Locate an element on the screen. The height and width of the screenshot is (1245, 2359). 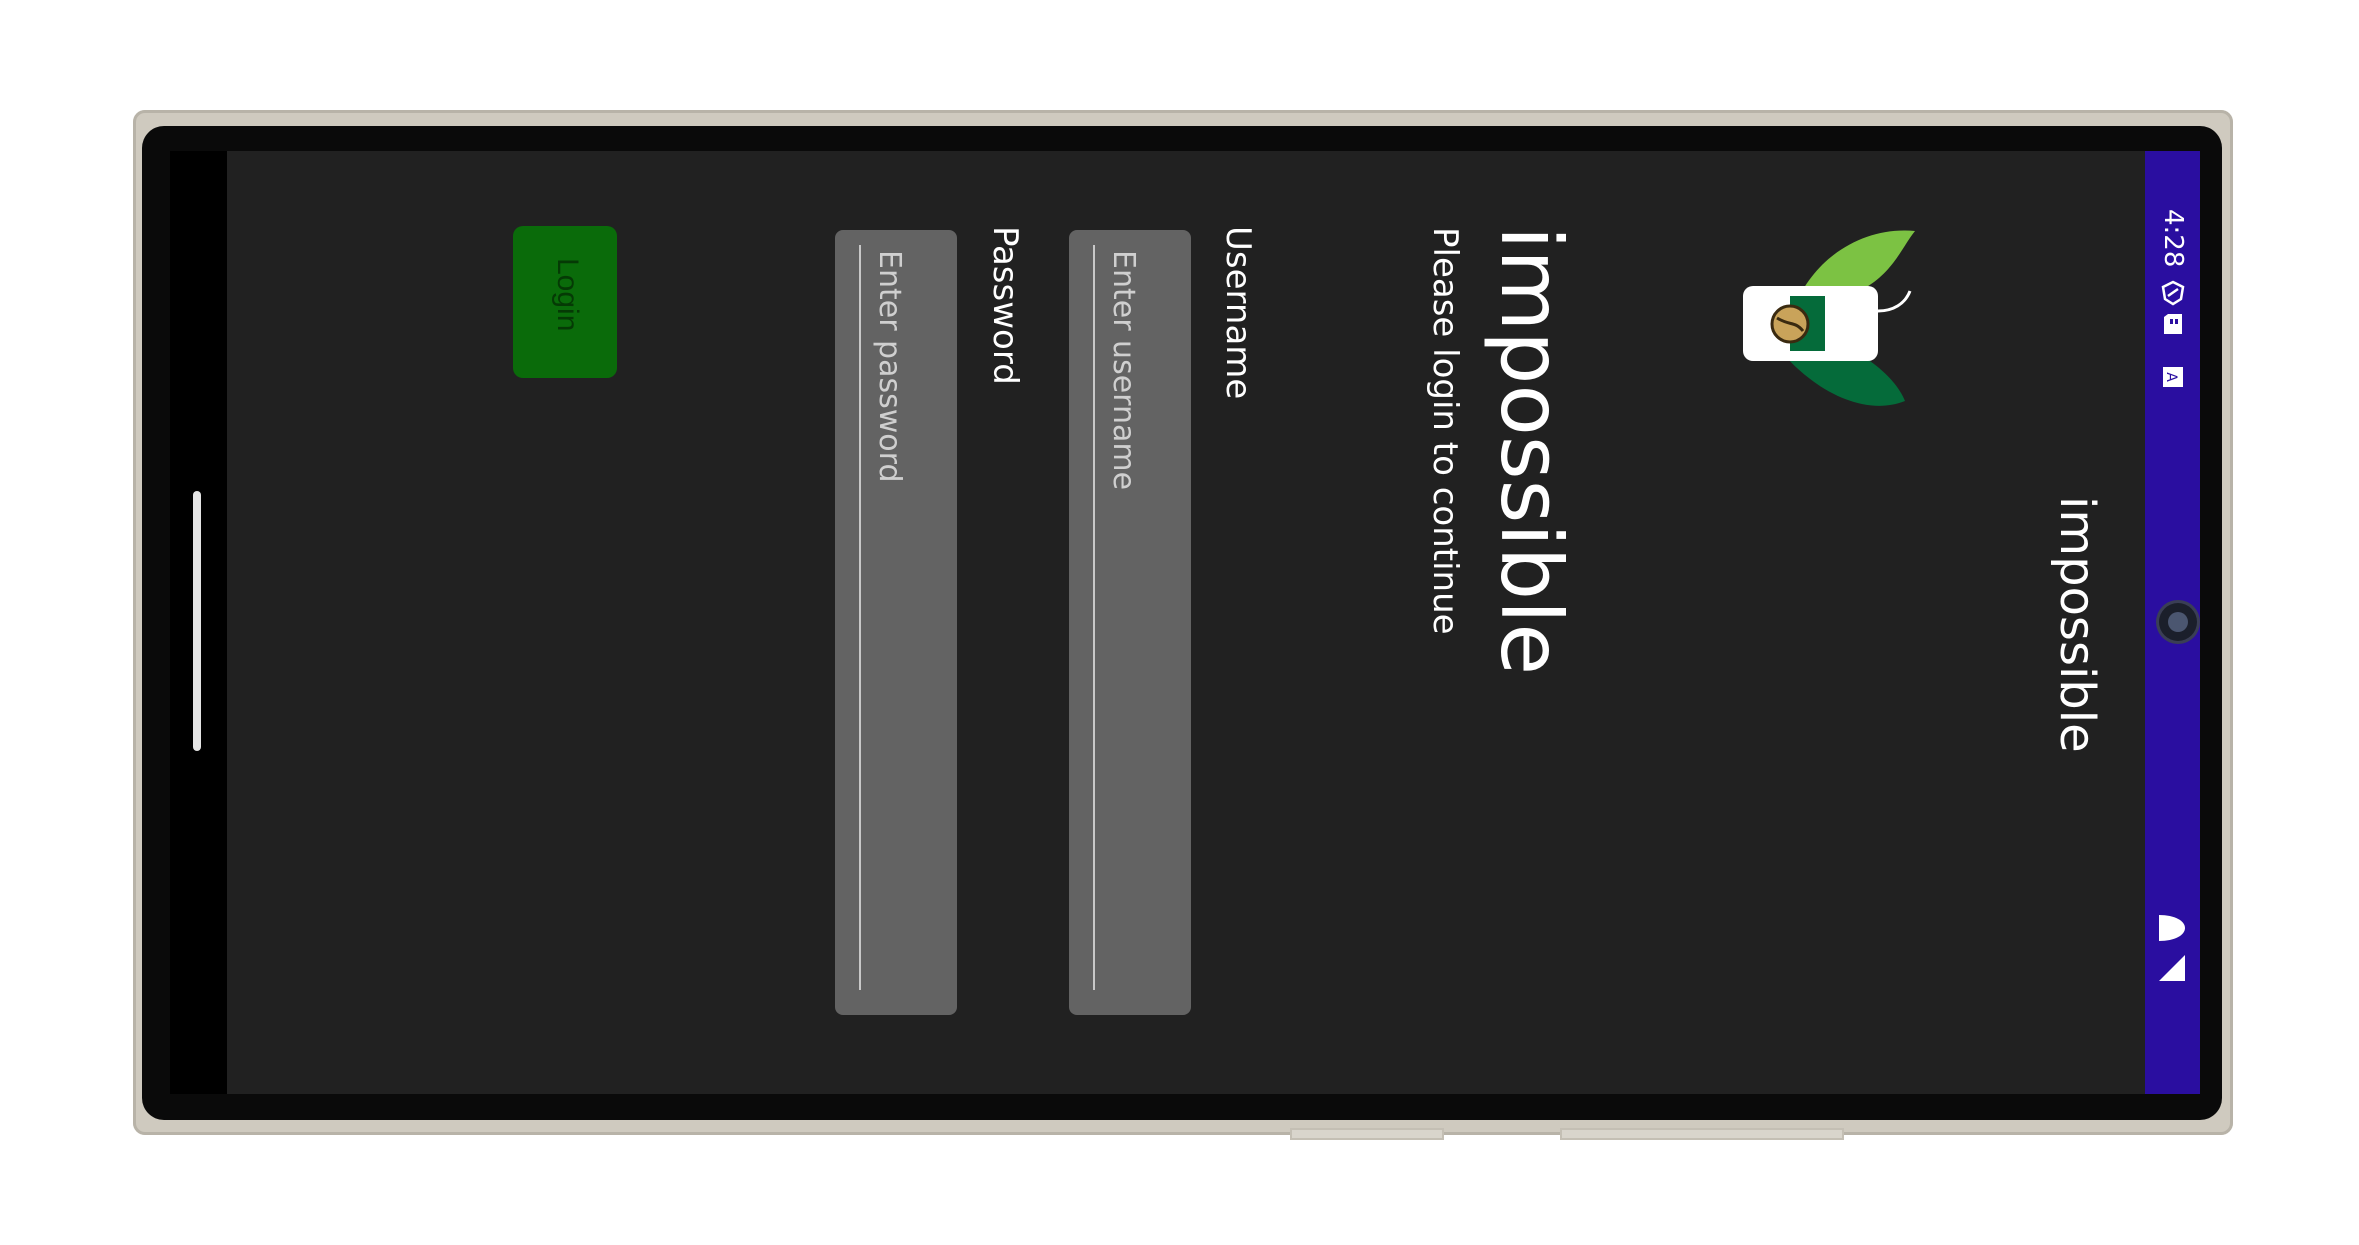
password-field is located at coordinates (896, 622).